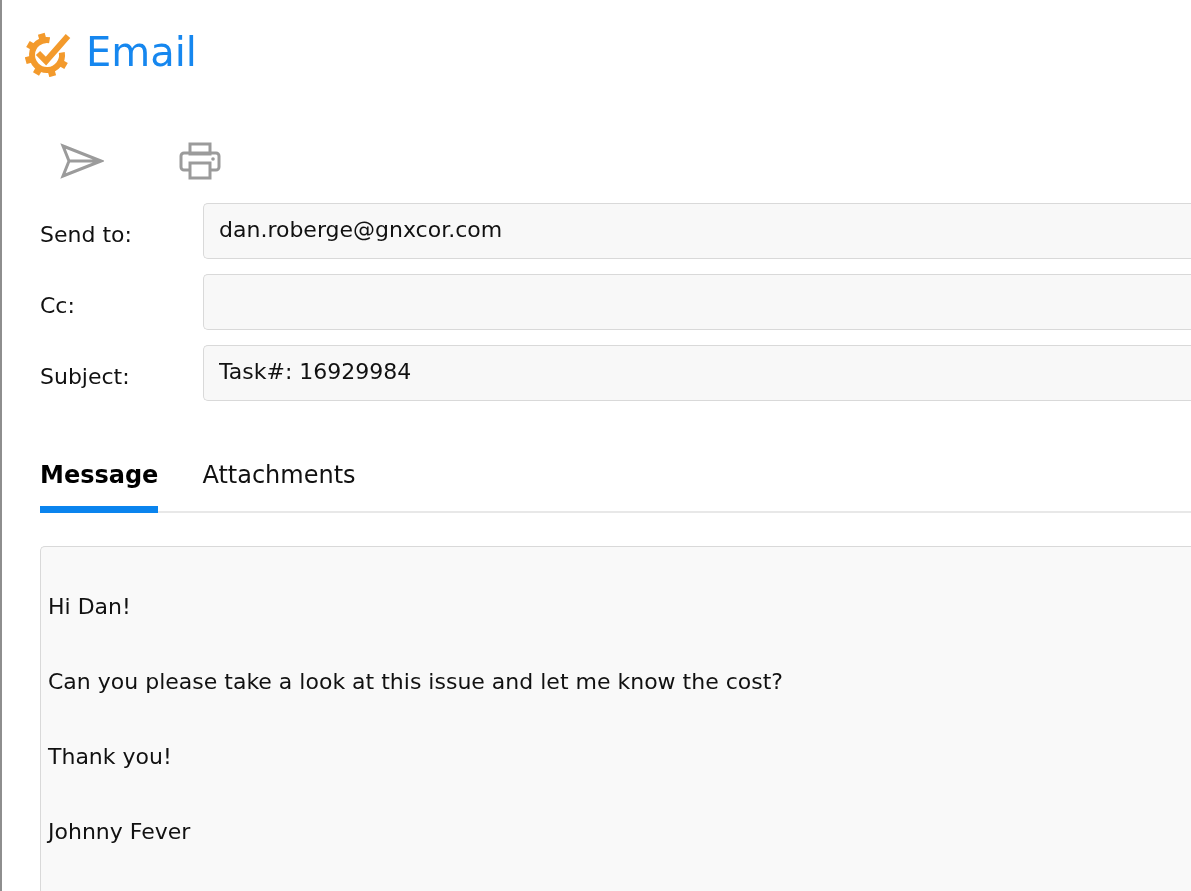  I want to click on input-field: Task#: 16929984, so click(697, 373).